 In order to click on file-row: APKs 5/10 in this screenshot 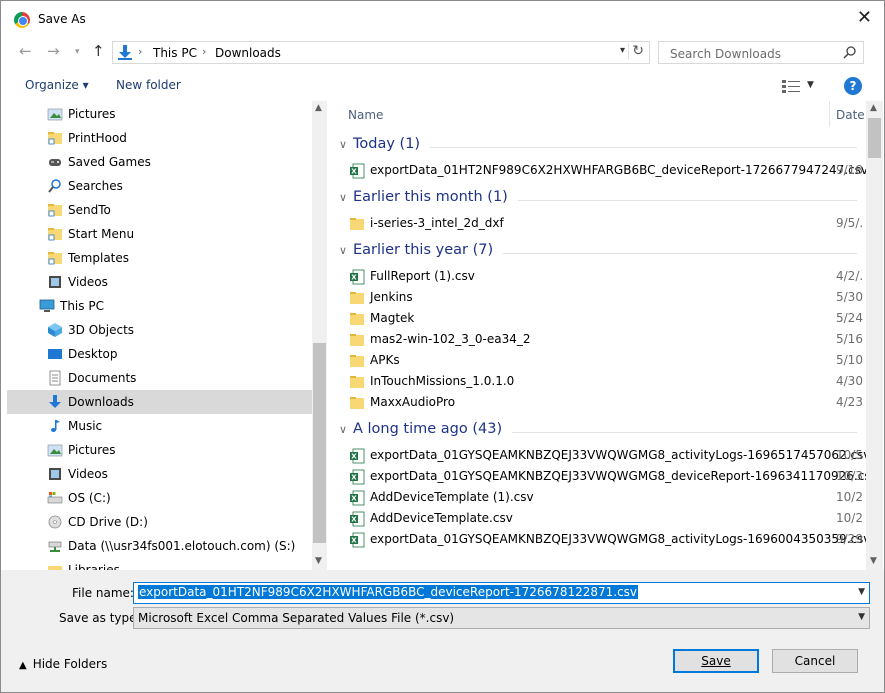, I will do `click(599, 360)`.